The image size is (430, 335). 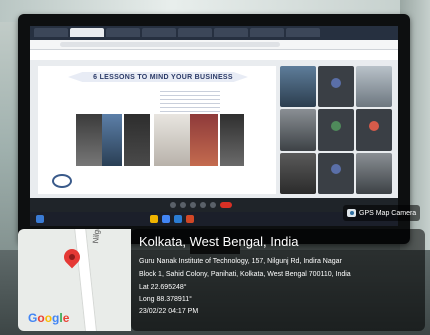 I want to click on gps-map-camera-badge: GPS Map Camera, so click(x=382, y=213).